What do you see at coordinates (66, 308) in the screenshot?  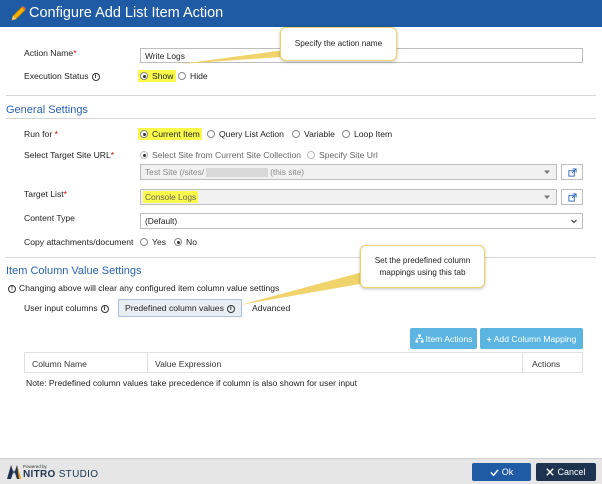 I see `tab-user-input-columns: User input columns i` at bounding box center [66, 308].